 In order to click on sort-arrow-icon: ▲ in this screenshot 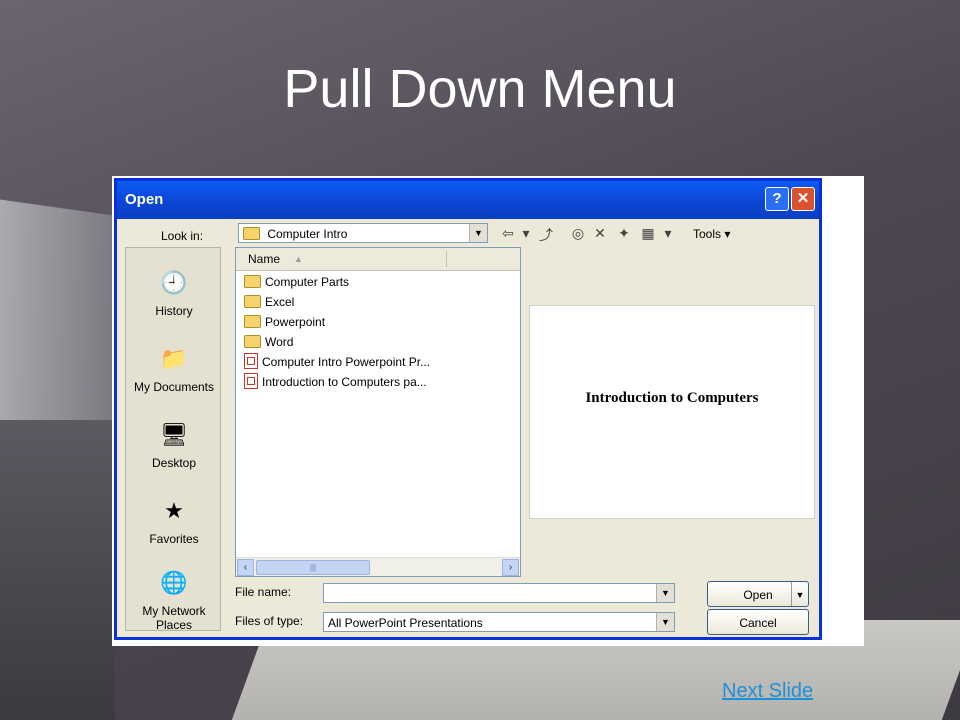, I will do `click(298, 259)`.